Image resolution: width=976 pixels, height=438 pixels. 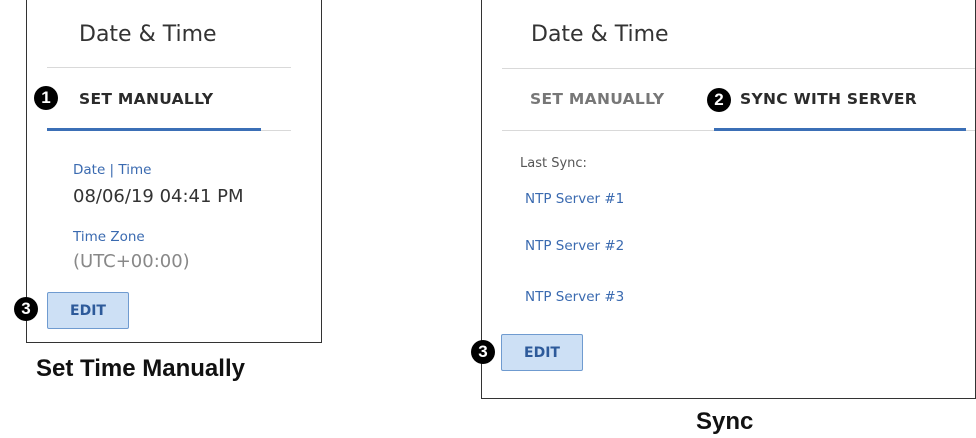 I want to click on figure-caption: Sync, so click(x=725, y=421).